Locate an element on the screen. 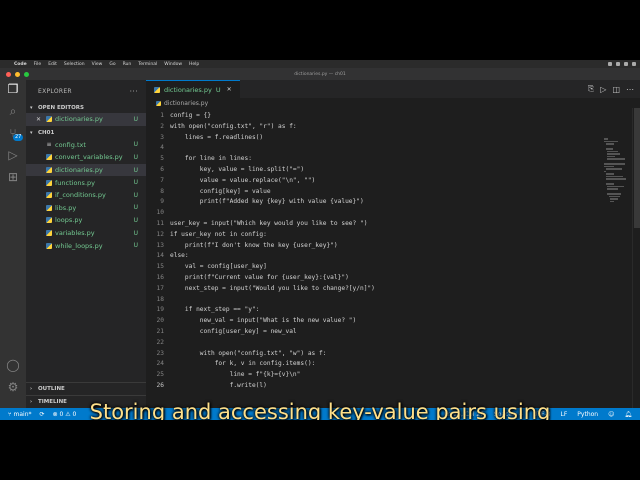 This screenshot has height=480, width=640. file-item-config-txt: ≡ config.txt U is located at coordinates (86, 145).